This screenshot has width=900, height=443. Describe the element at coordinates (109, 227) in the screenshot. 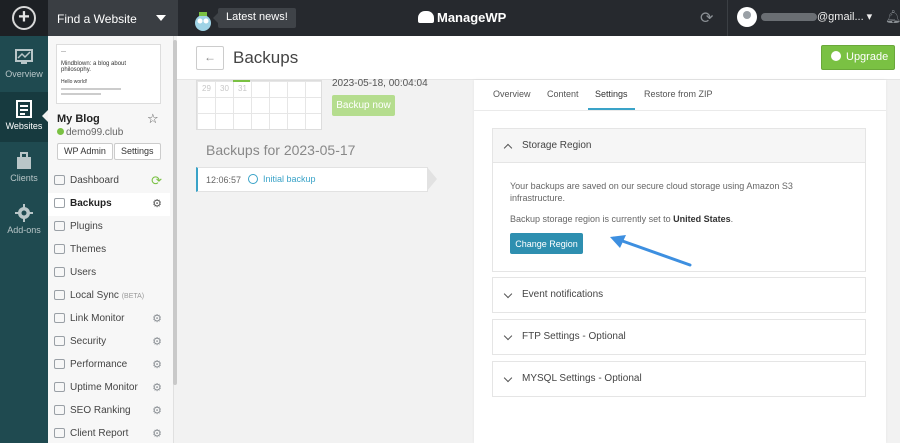

I see `menu-item-plugins: Plugins` at that location.